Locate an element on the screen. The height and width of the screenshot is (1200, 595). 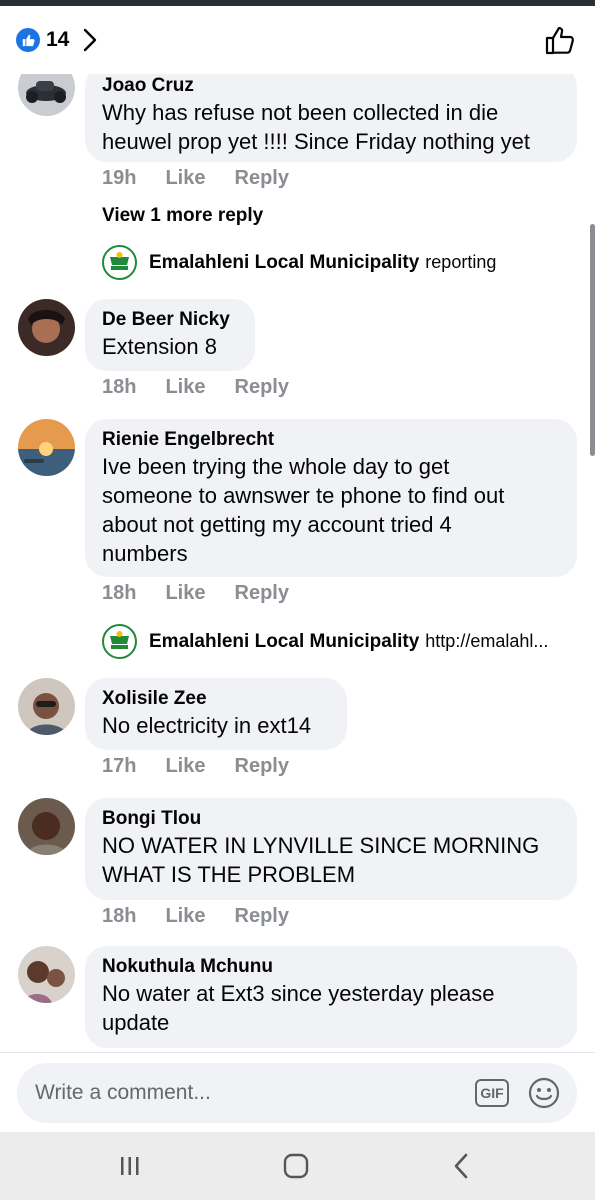
gif-button: GIF is located at coordinates (492, 1093).